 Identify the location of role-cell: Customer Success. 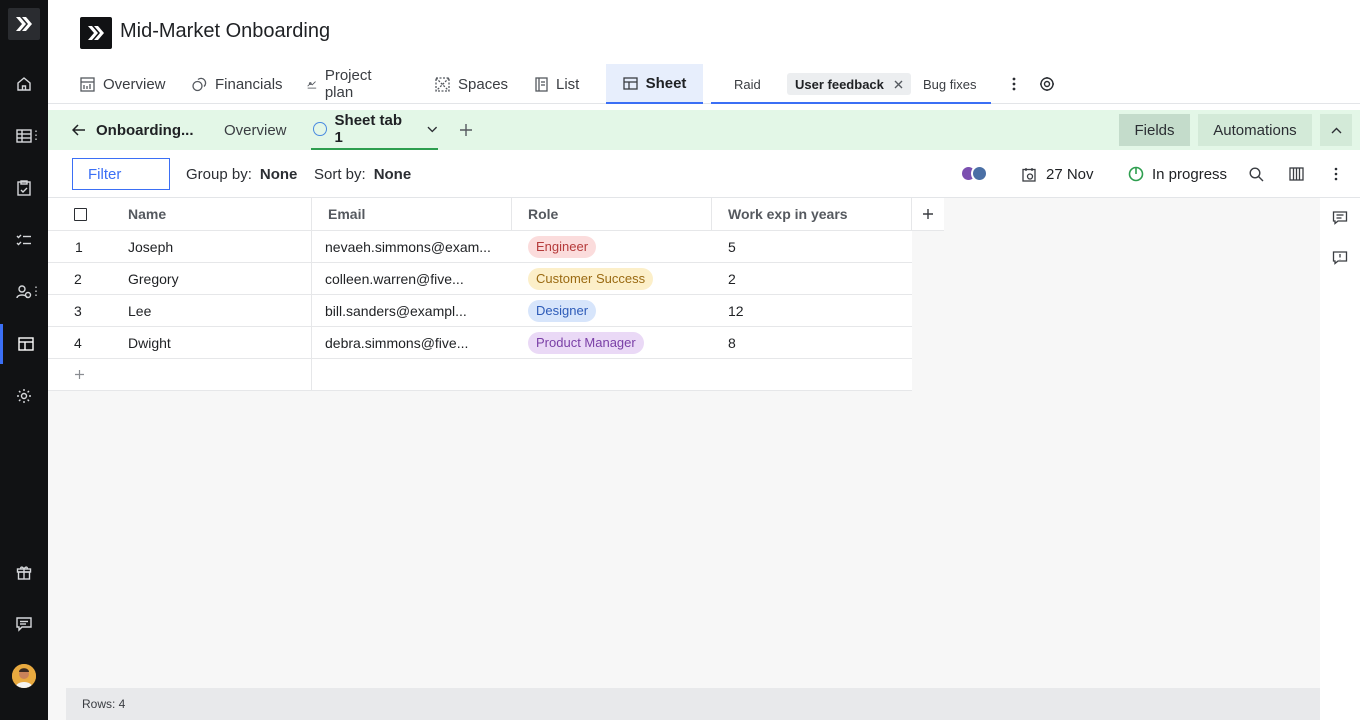
(591, 278).